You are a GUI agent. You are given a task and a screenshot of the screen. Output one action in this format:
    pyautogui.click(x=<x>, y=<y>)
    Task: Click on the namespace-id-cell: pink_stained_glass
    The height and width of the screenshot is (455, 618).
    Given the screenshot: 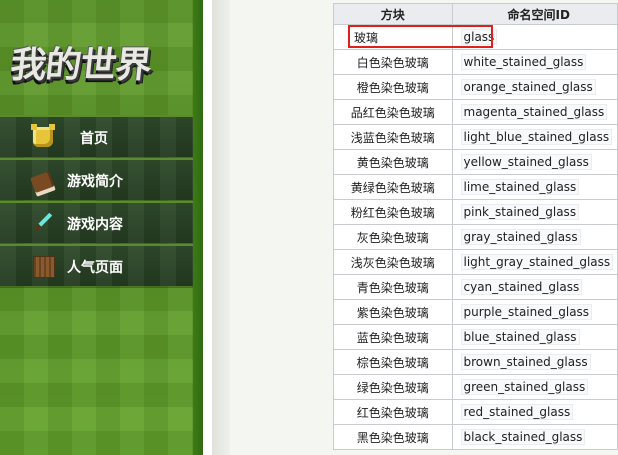 What is the action you would take?
    pyautogui.click(x=534, y=212)
    